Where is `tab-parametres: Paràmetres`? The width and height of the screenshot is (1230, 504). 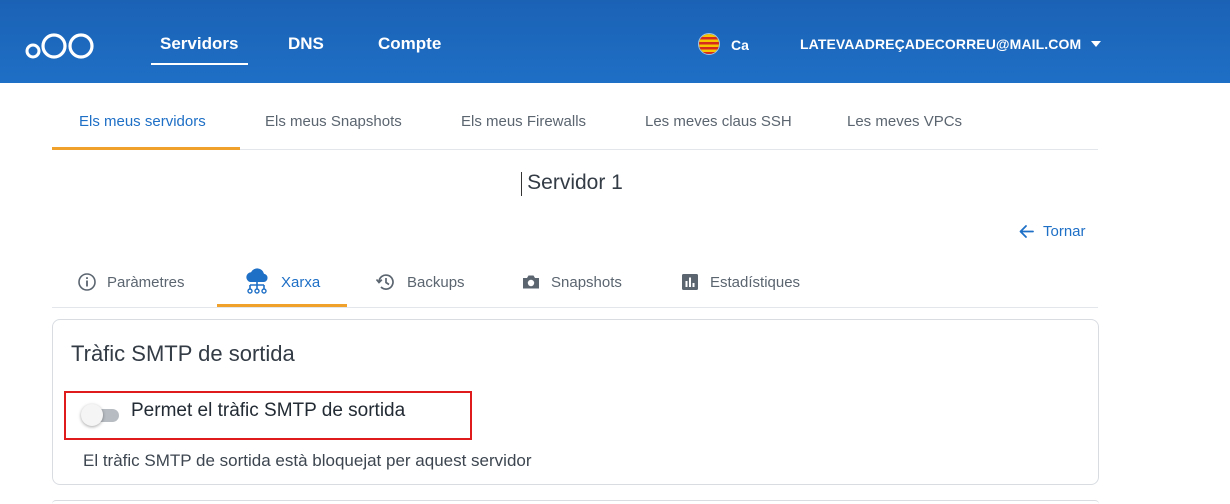
tab-parametres: Paràmetres is located at coordinates (131, 282).